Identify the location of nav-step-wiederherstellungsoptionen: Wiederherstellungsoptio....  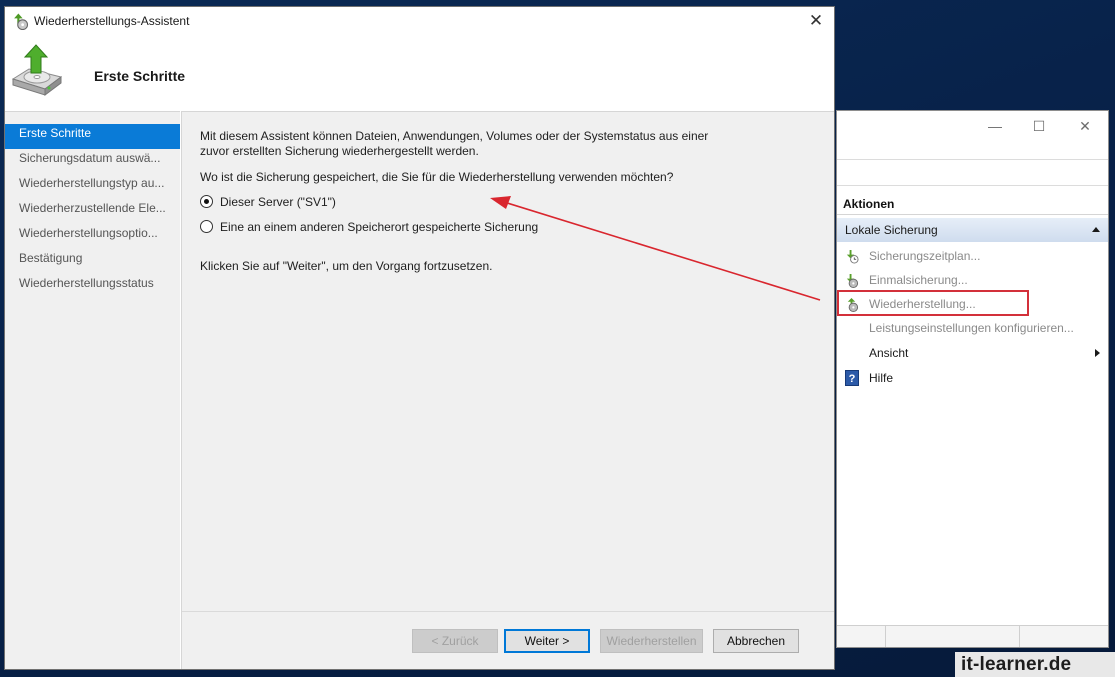
(92, 236).